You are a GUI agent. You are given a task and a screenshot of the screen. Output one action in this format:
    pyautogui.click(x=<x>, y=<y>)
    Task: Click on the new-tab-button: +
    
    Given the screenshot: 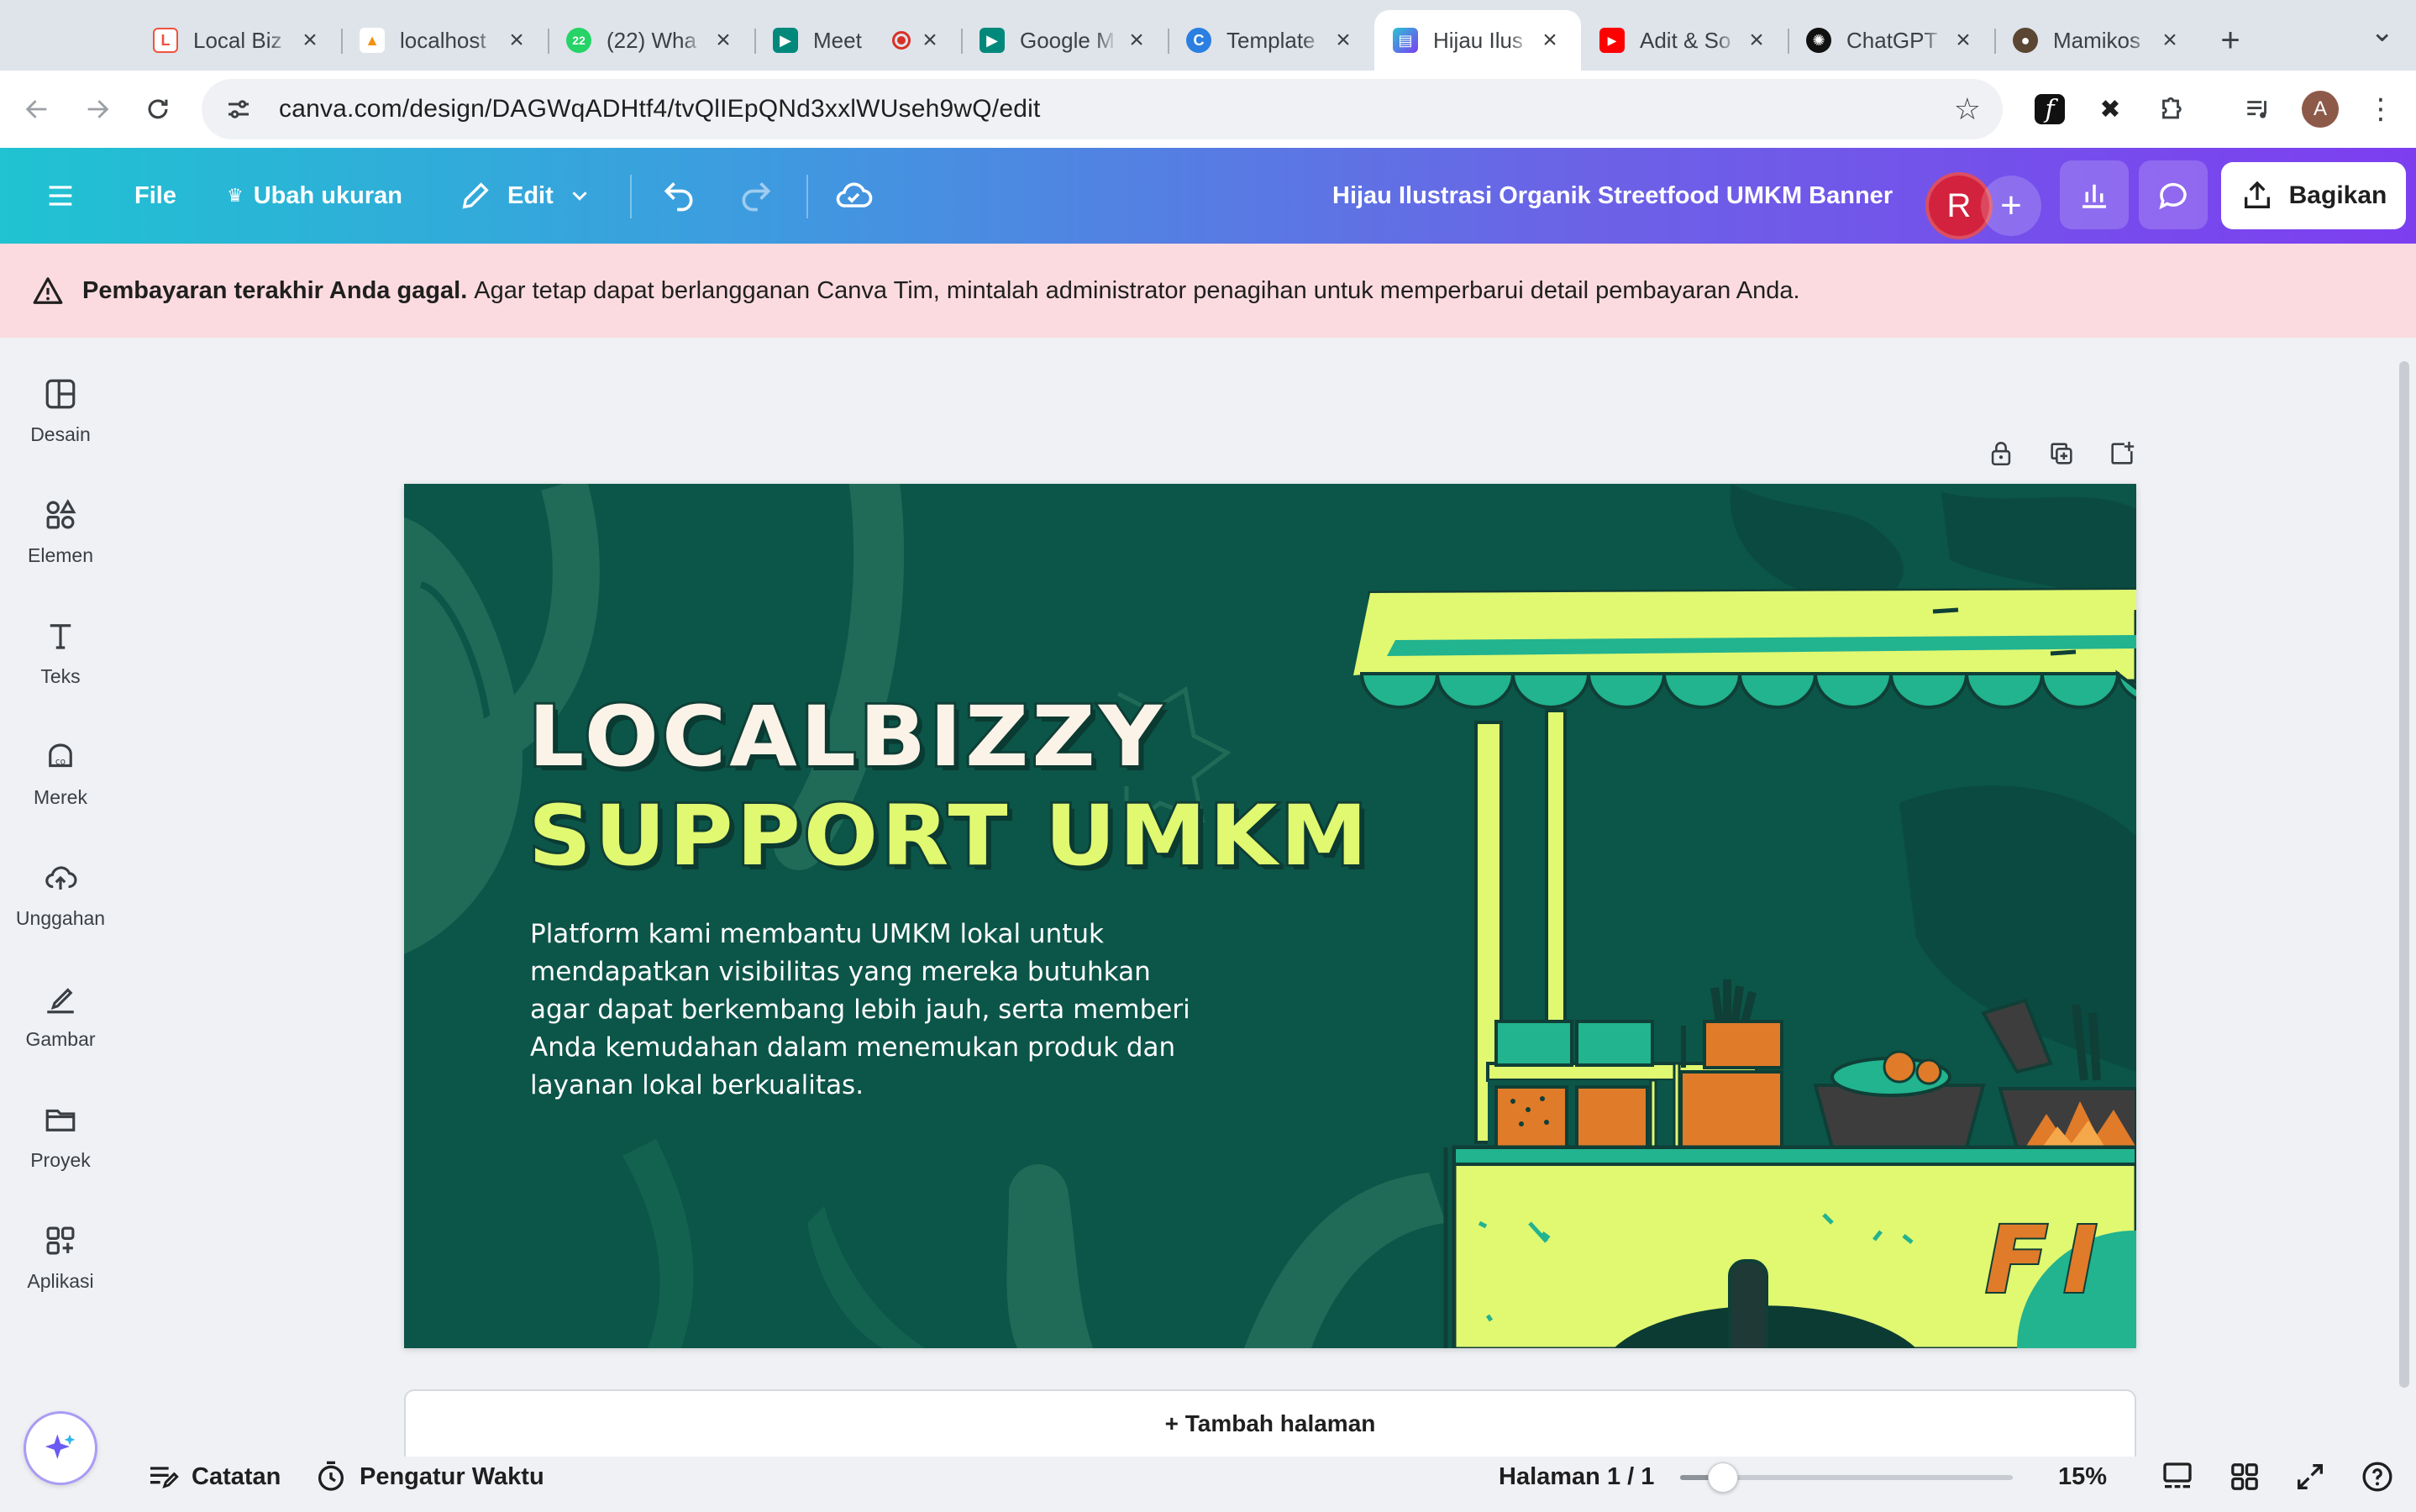 What is the action you would take?
    pyautogui.click(x=2230, y=40)
    